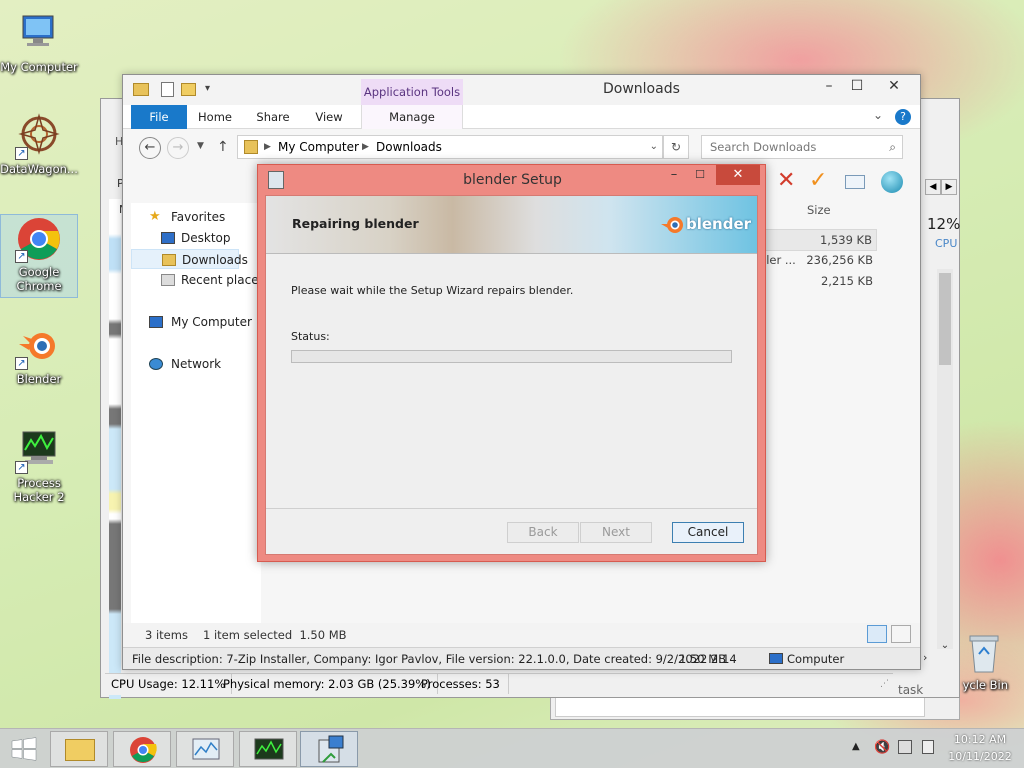 This screenshot has width=1024, height=768. What do you see at coordinates (329, 749) in the screenshot?
I see `taskbar-blender-setup` at bounding box center [329, 749].